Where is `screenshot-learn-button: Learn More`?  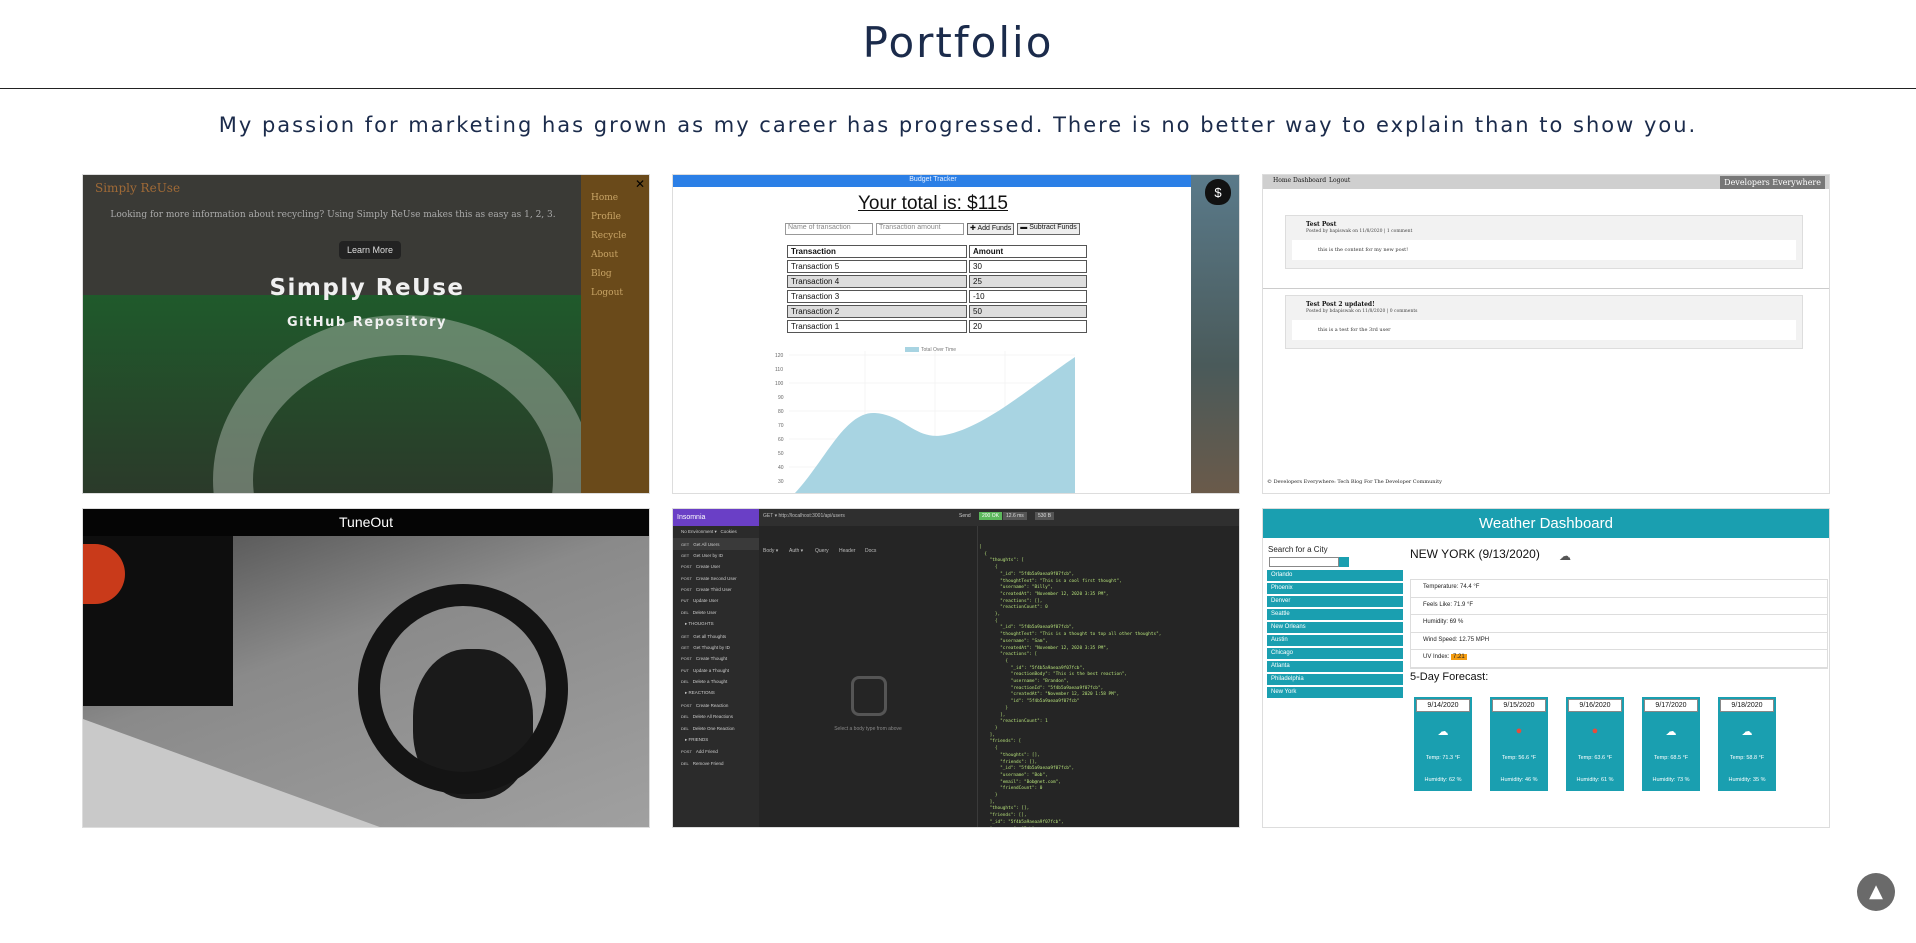 screenshot-learn-button: Learn More is located at coordinates (370, 250).